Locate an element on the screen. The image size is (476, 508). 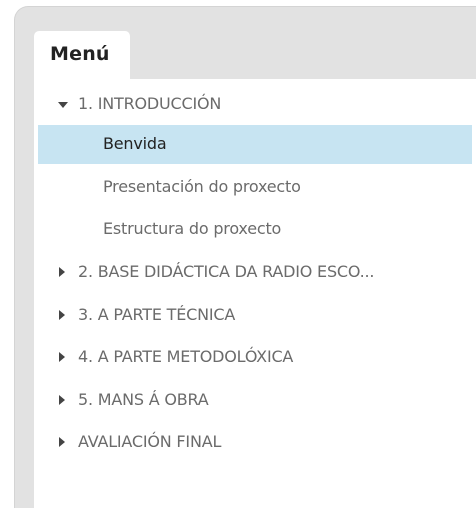
menu-item-benvida: Benvida is located at coordinates (255, 144).